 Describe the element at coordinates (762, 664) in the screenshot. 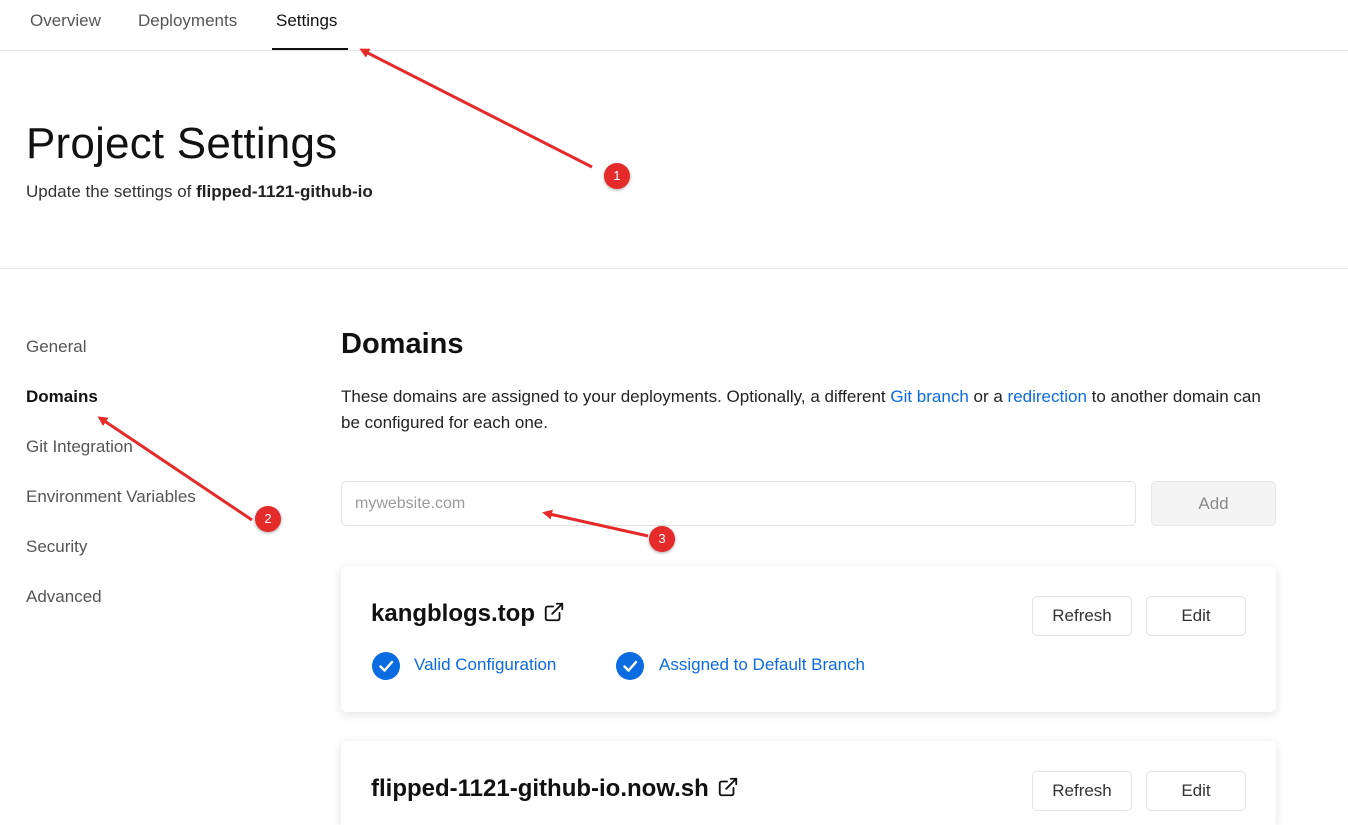

I see `status-label: Assigned to Default Branch` at that location.